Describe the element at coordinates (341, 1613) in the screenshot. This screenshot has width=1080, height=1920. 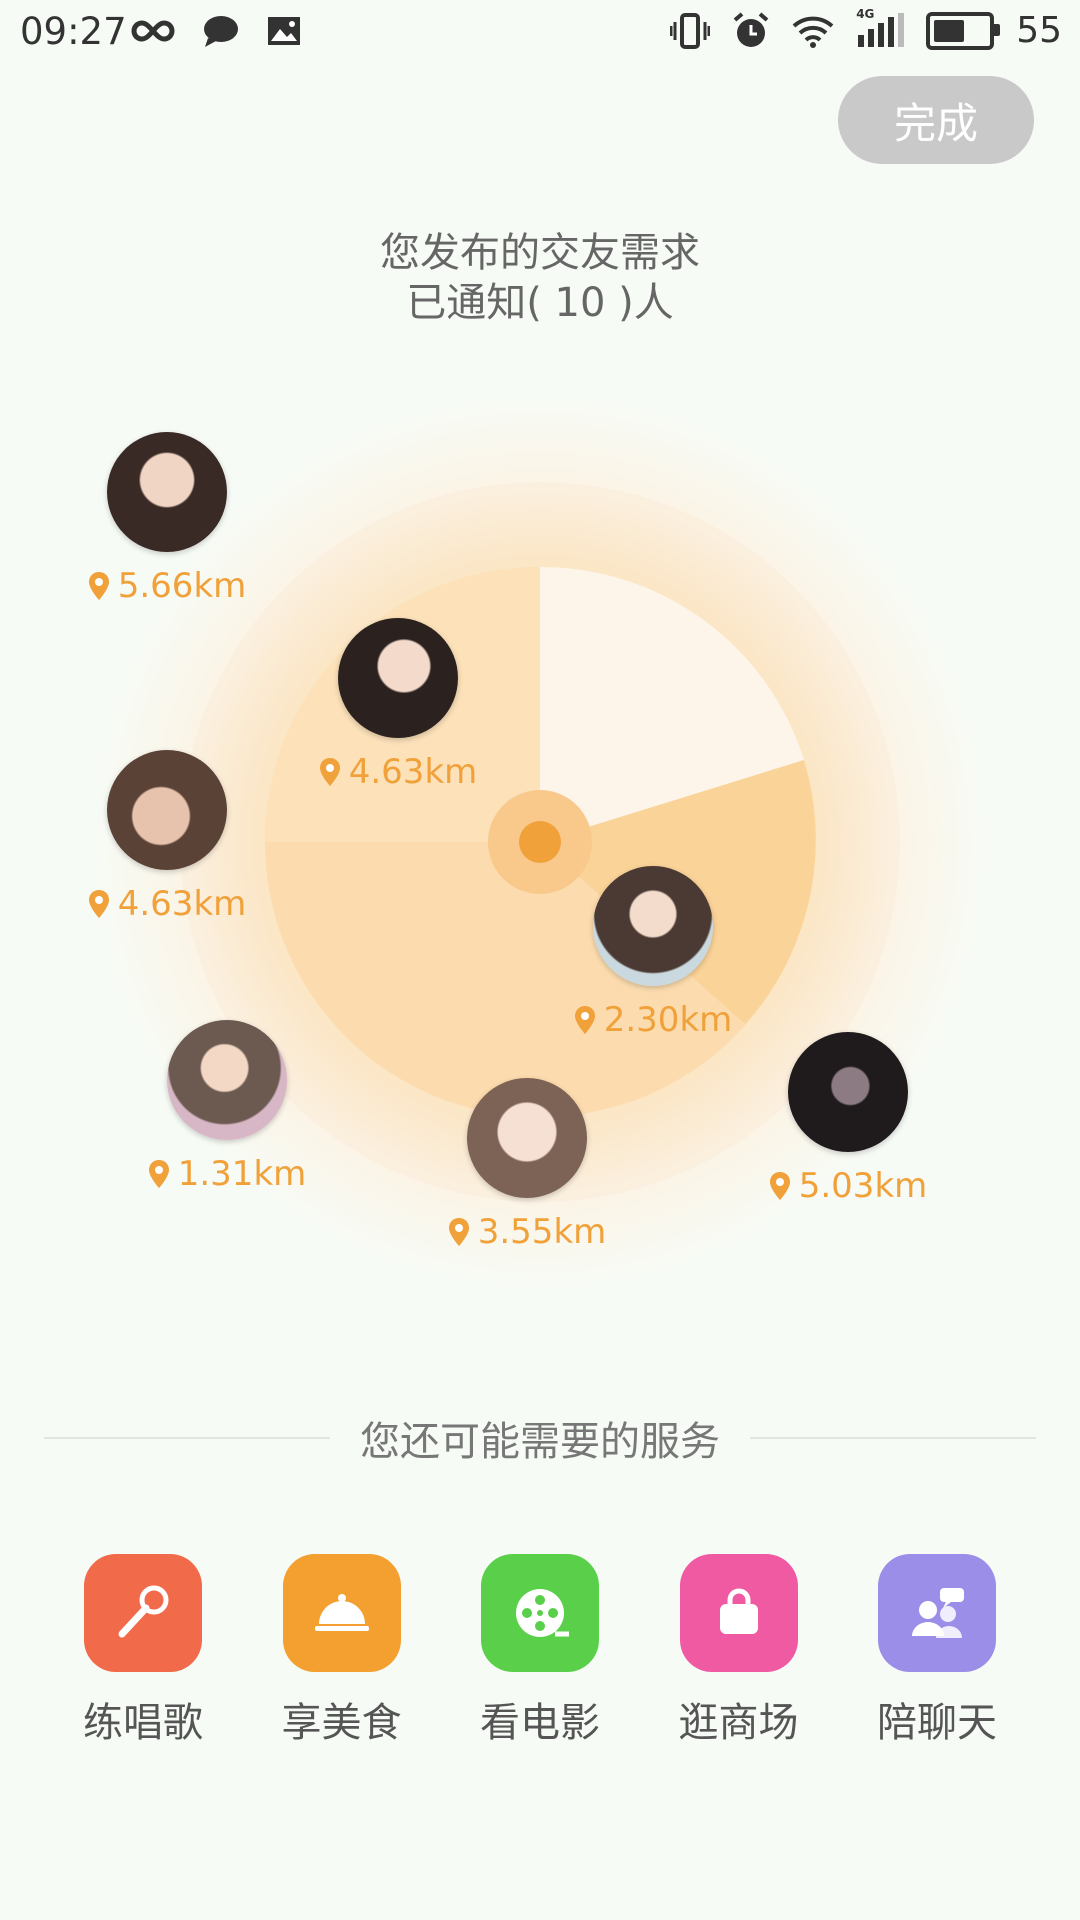
I see `food-cloche-icon` at that location.